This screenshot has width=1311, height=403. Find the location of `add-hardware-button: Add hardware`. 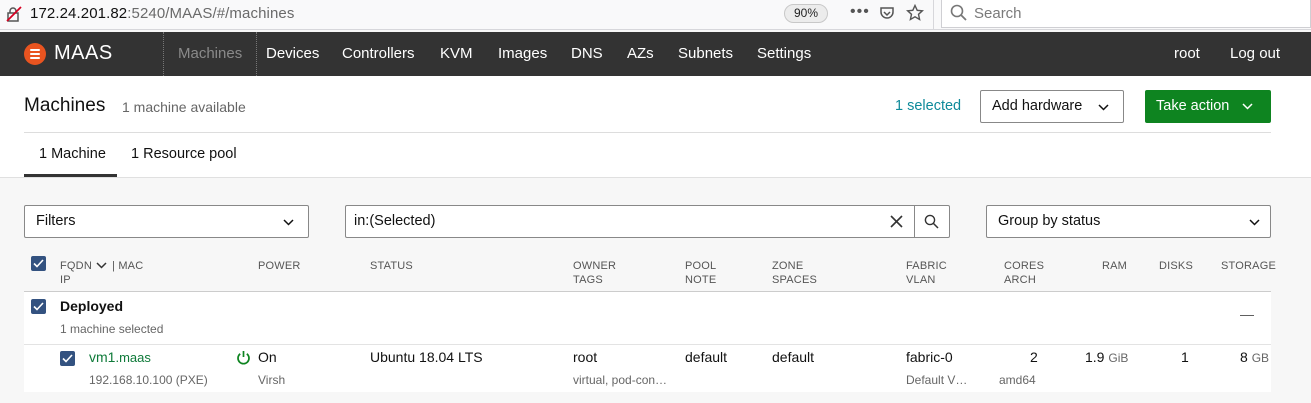

add-hardware-button: Add hardware is located at coordinates (1052, 106).